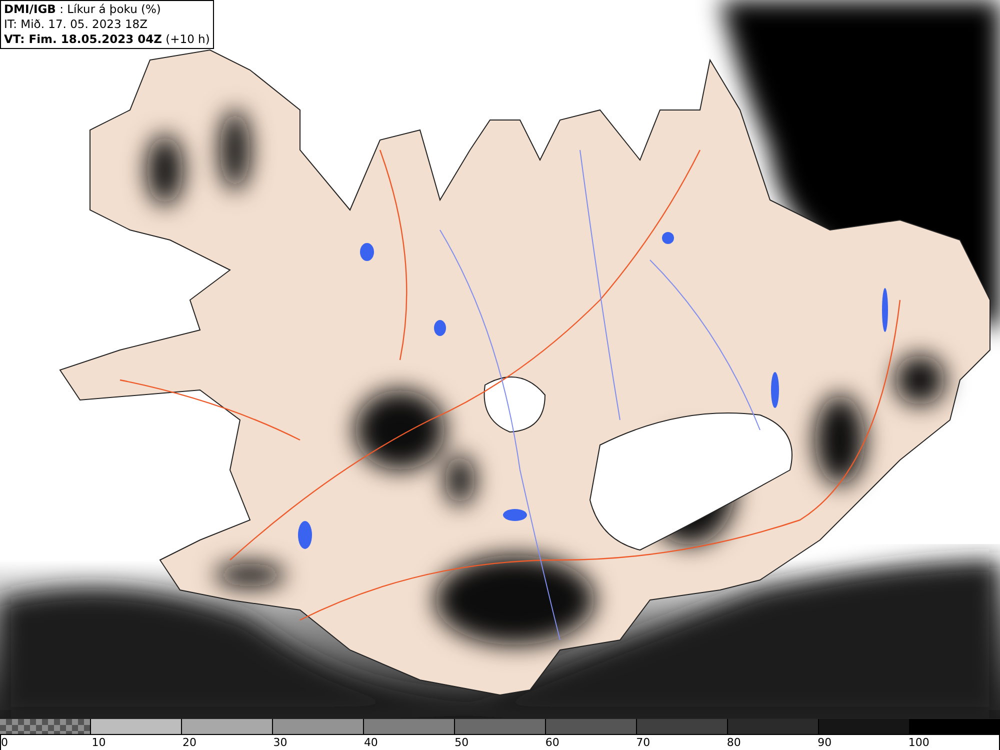 Image resolution: width=1000 pixels, height=750 pixels. What do you see at coordinates (371, 742) in the screenshot?
I see `legend-label: 40` at bounding box center [371, 742].